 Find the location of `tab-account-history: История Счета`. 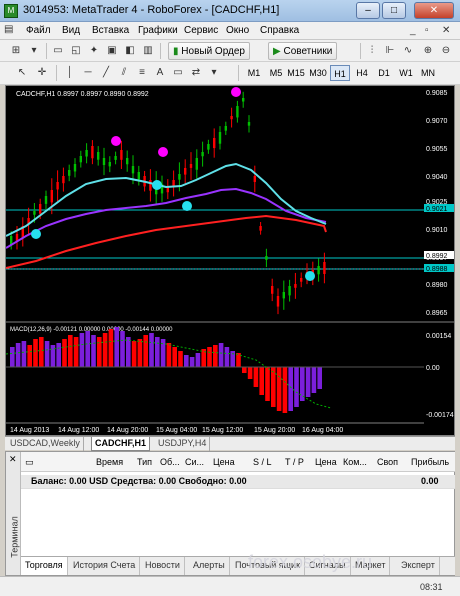

tab-account-history: История Счета is located at coordinates (105, 566).